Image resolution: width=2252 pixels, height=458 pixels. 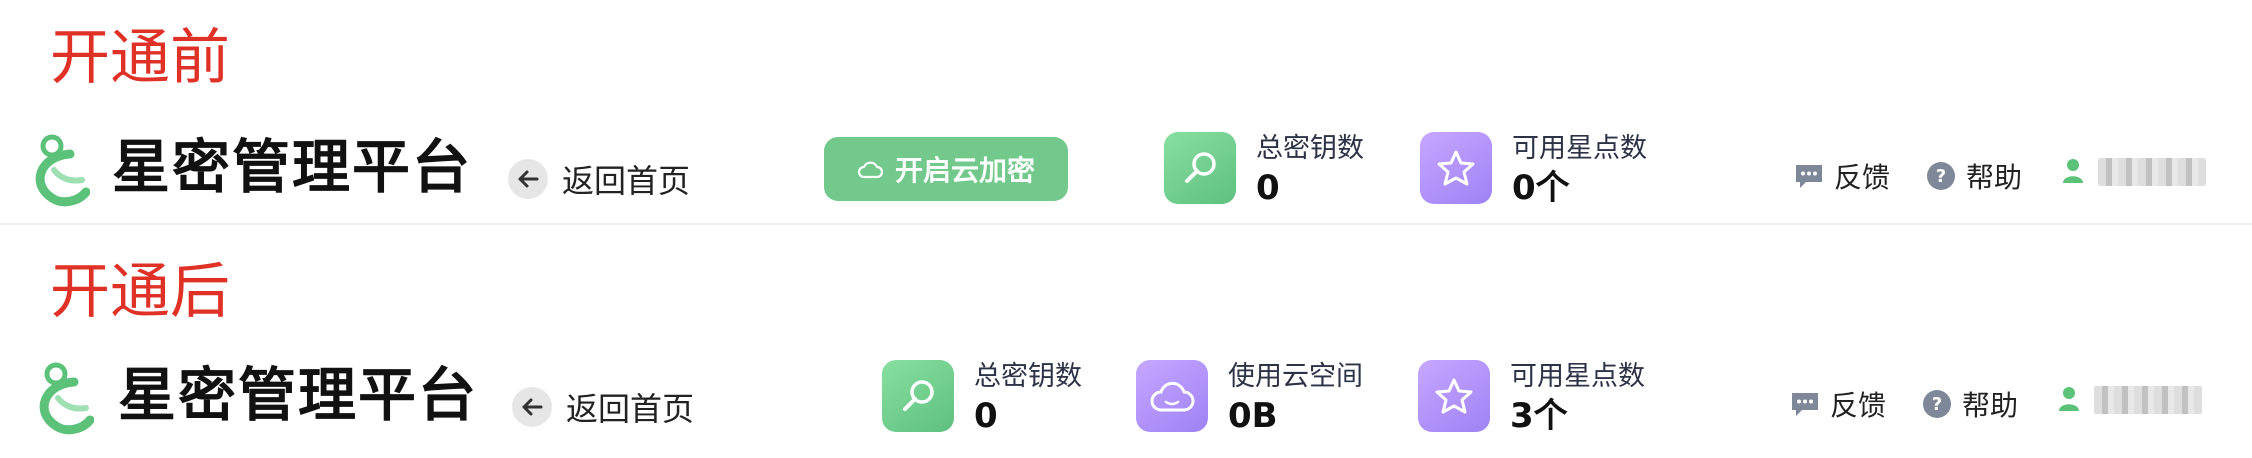 What do you see at coordinates (1126, 224) in the screenshot?
I see `section-divider` at bounding box center [1126, 224].